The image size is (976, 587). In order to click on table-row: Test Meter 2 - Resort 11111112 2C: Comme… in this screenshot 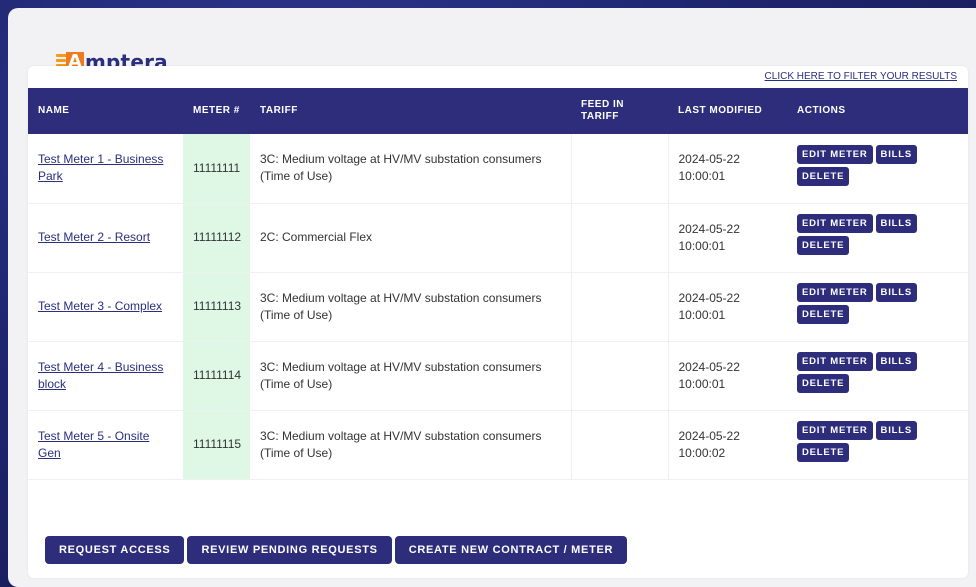, I will do `click(498, 238)`.